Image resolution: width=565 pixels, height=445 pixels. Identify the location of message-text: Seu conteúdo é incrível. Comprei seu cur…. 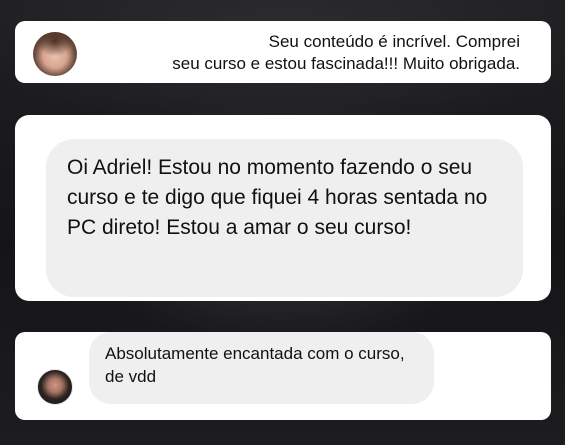
(346, 52).